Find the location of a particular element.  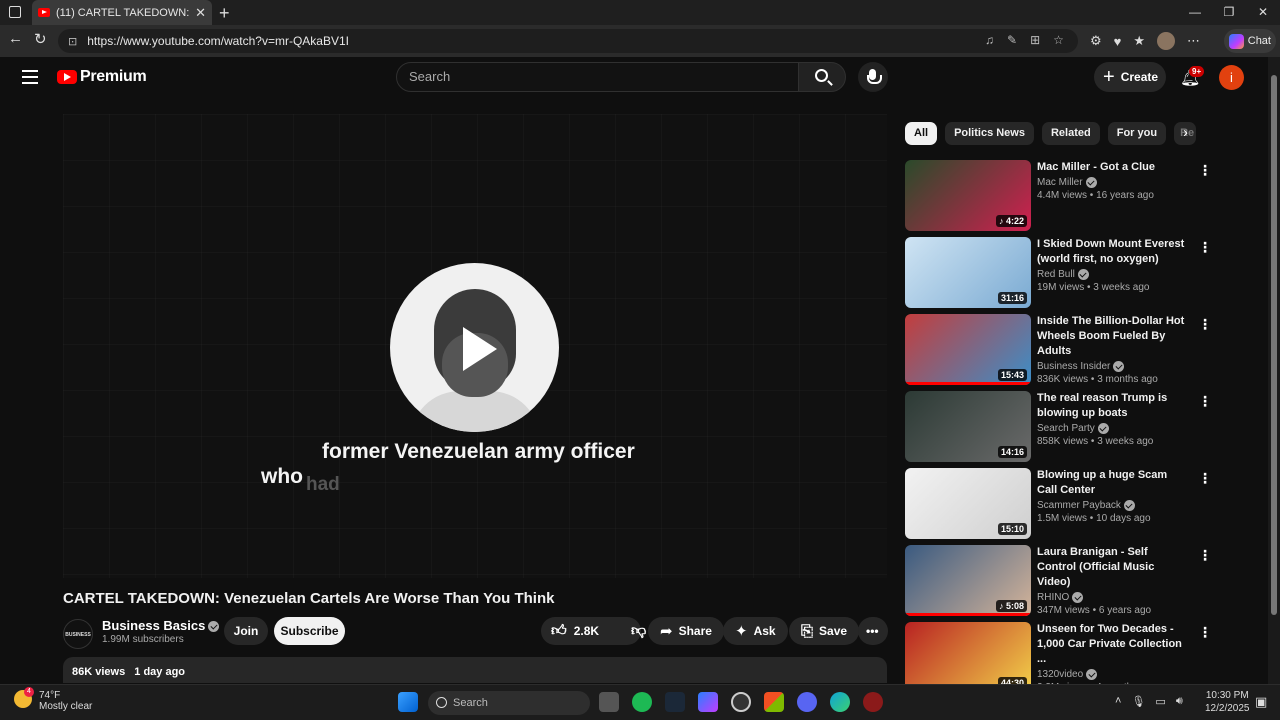

description-box: 86K views 1 day ago is located at coordinates (475, 670).